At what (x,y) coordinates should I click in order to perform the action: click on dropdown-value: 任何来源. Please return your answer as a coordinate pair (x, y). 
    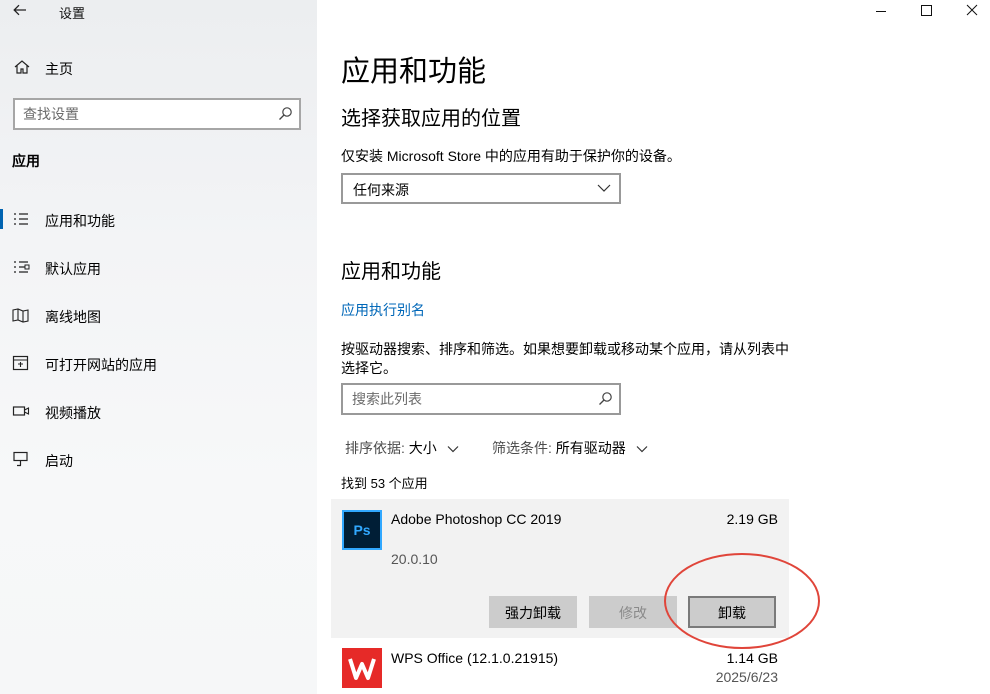
    Looking at the image, I should click on (381, 190).